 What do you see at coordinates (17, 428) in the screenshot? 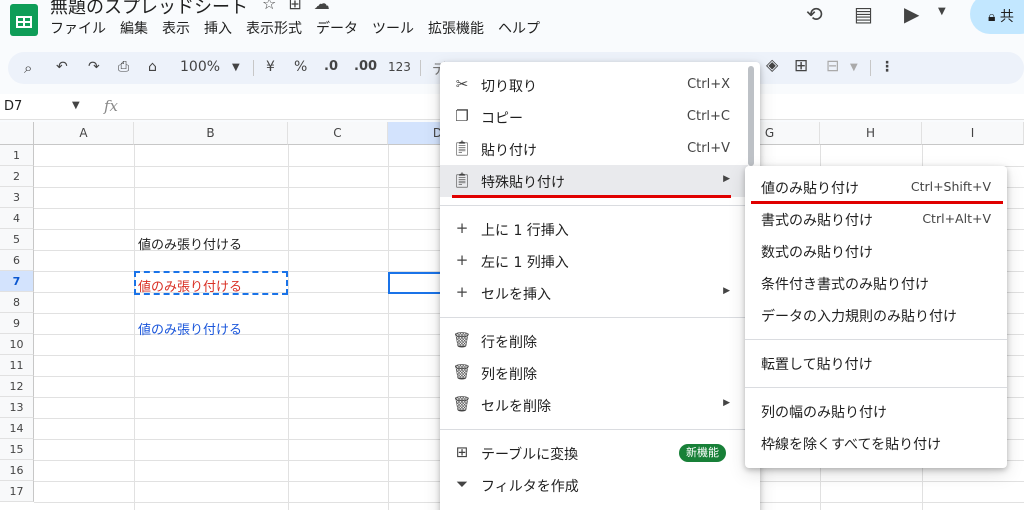
I see `row-header: 14` at bounding box center [17, 428].